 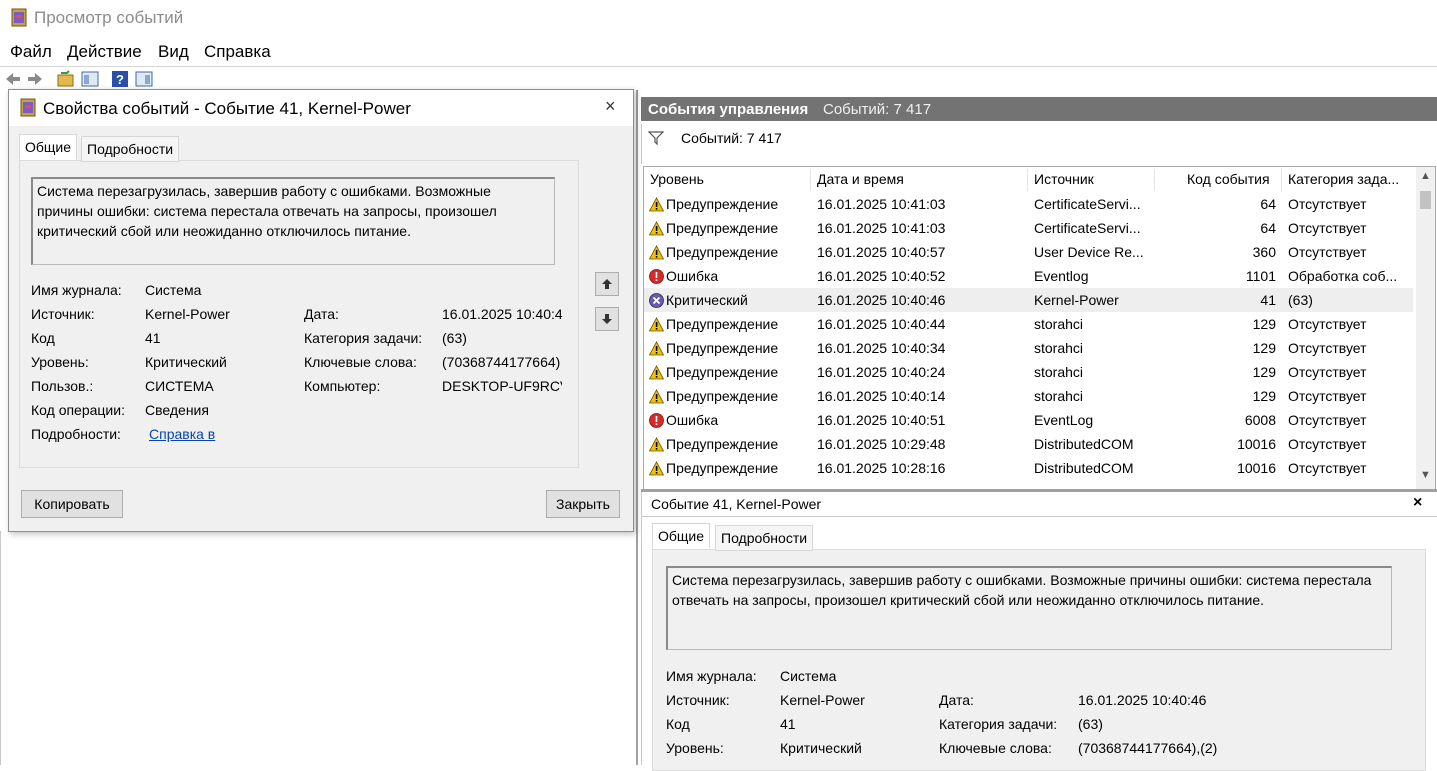 I want to click on dialog-value-date: 16.01.2025 10:40:4, so click(x=502, y=314).